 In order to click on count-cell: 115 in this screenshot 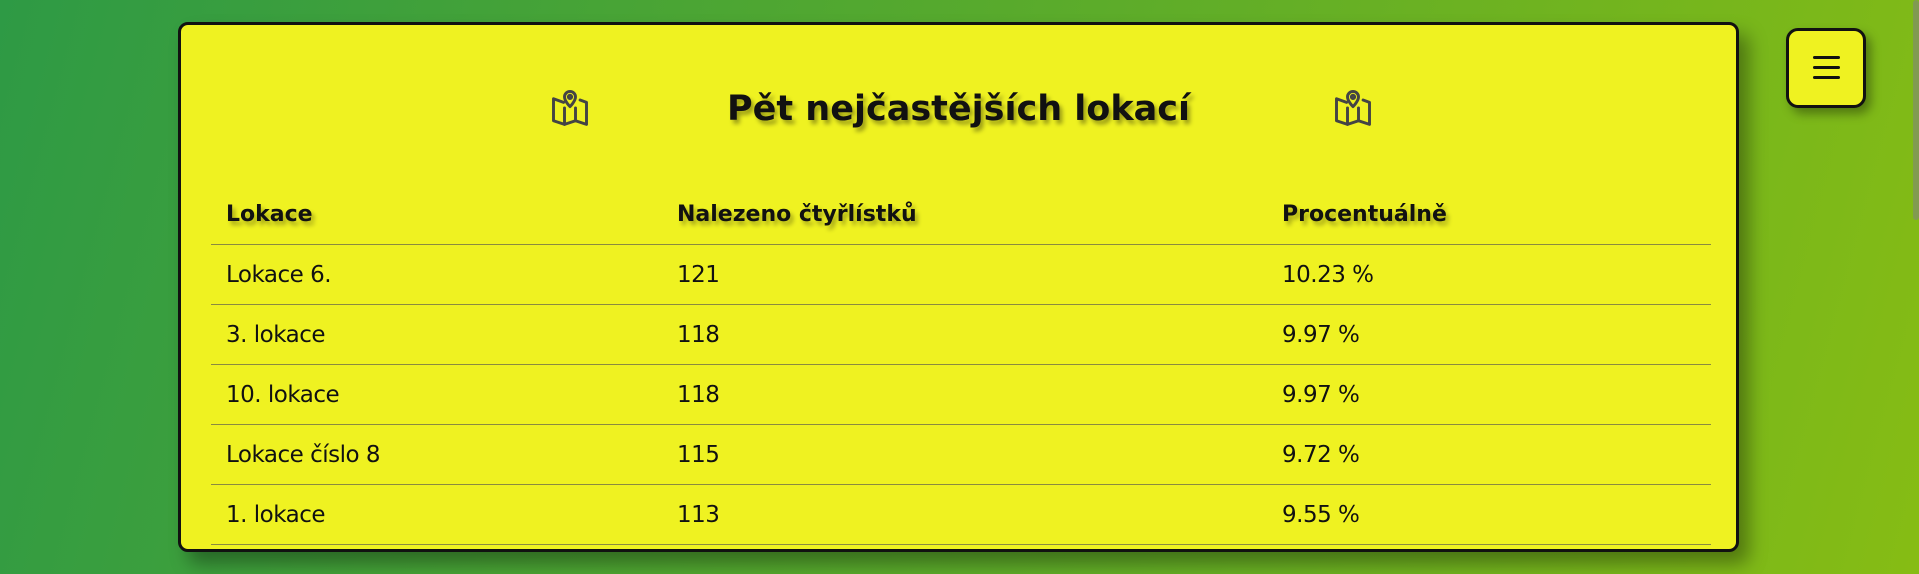, I will do `click(964, 454)`.